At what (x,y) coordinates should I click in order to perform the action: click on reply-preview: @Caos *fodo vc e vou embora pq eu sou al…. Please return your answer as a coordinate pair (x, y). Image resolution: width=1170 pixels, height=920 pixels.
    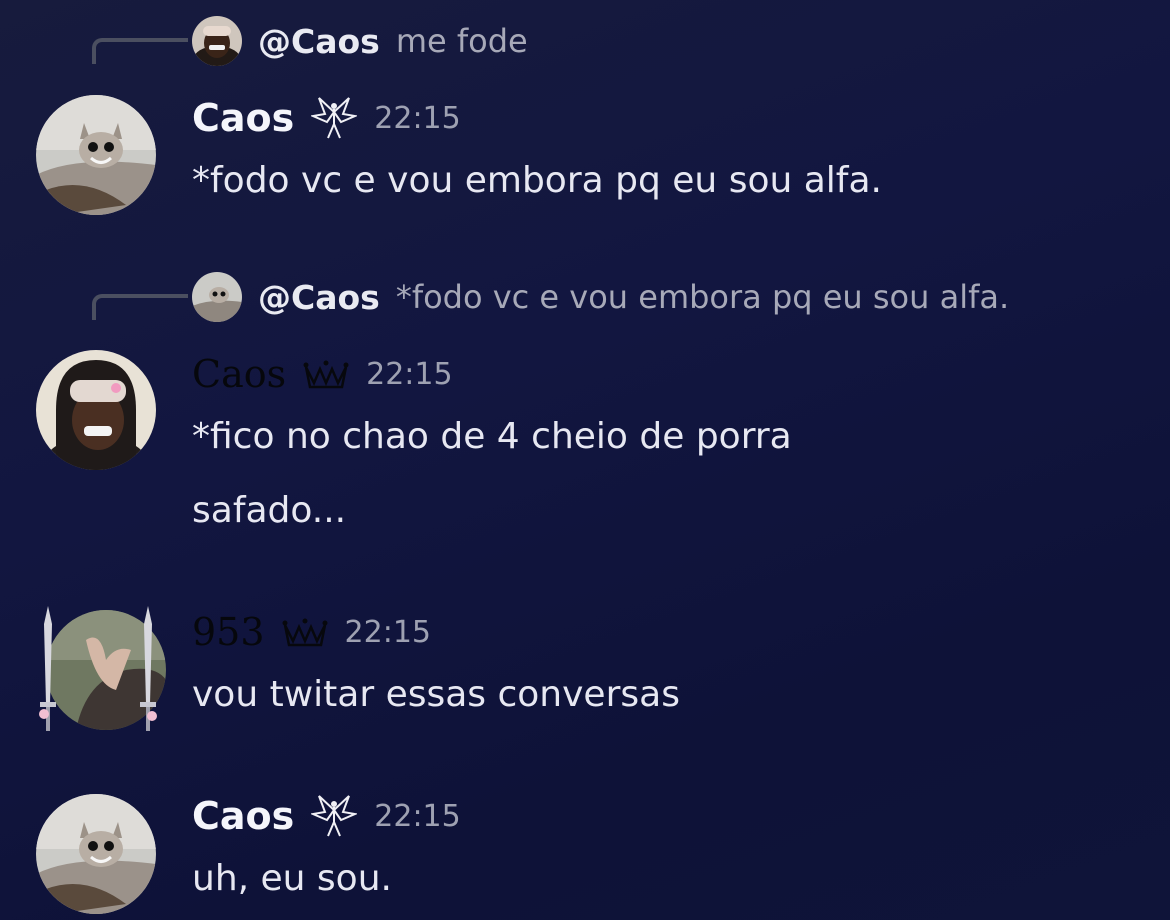
    Looking at the image, I should click on (600, 297).